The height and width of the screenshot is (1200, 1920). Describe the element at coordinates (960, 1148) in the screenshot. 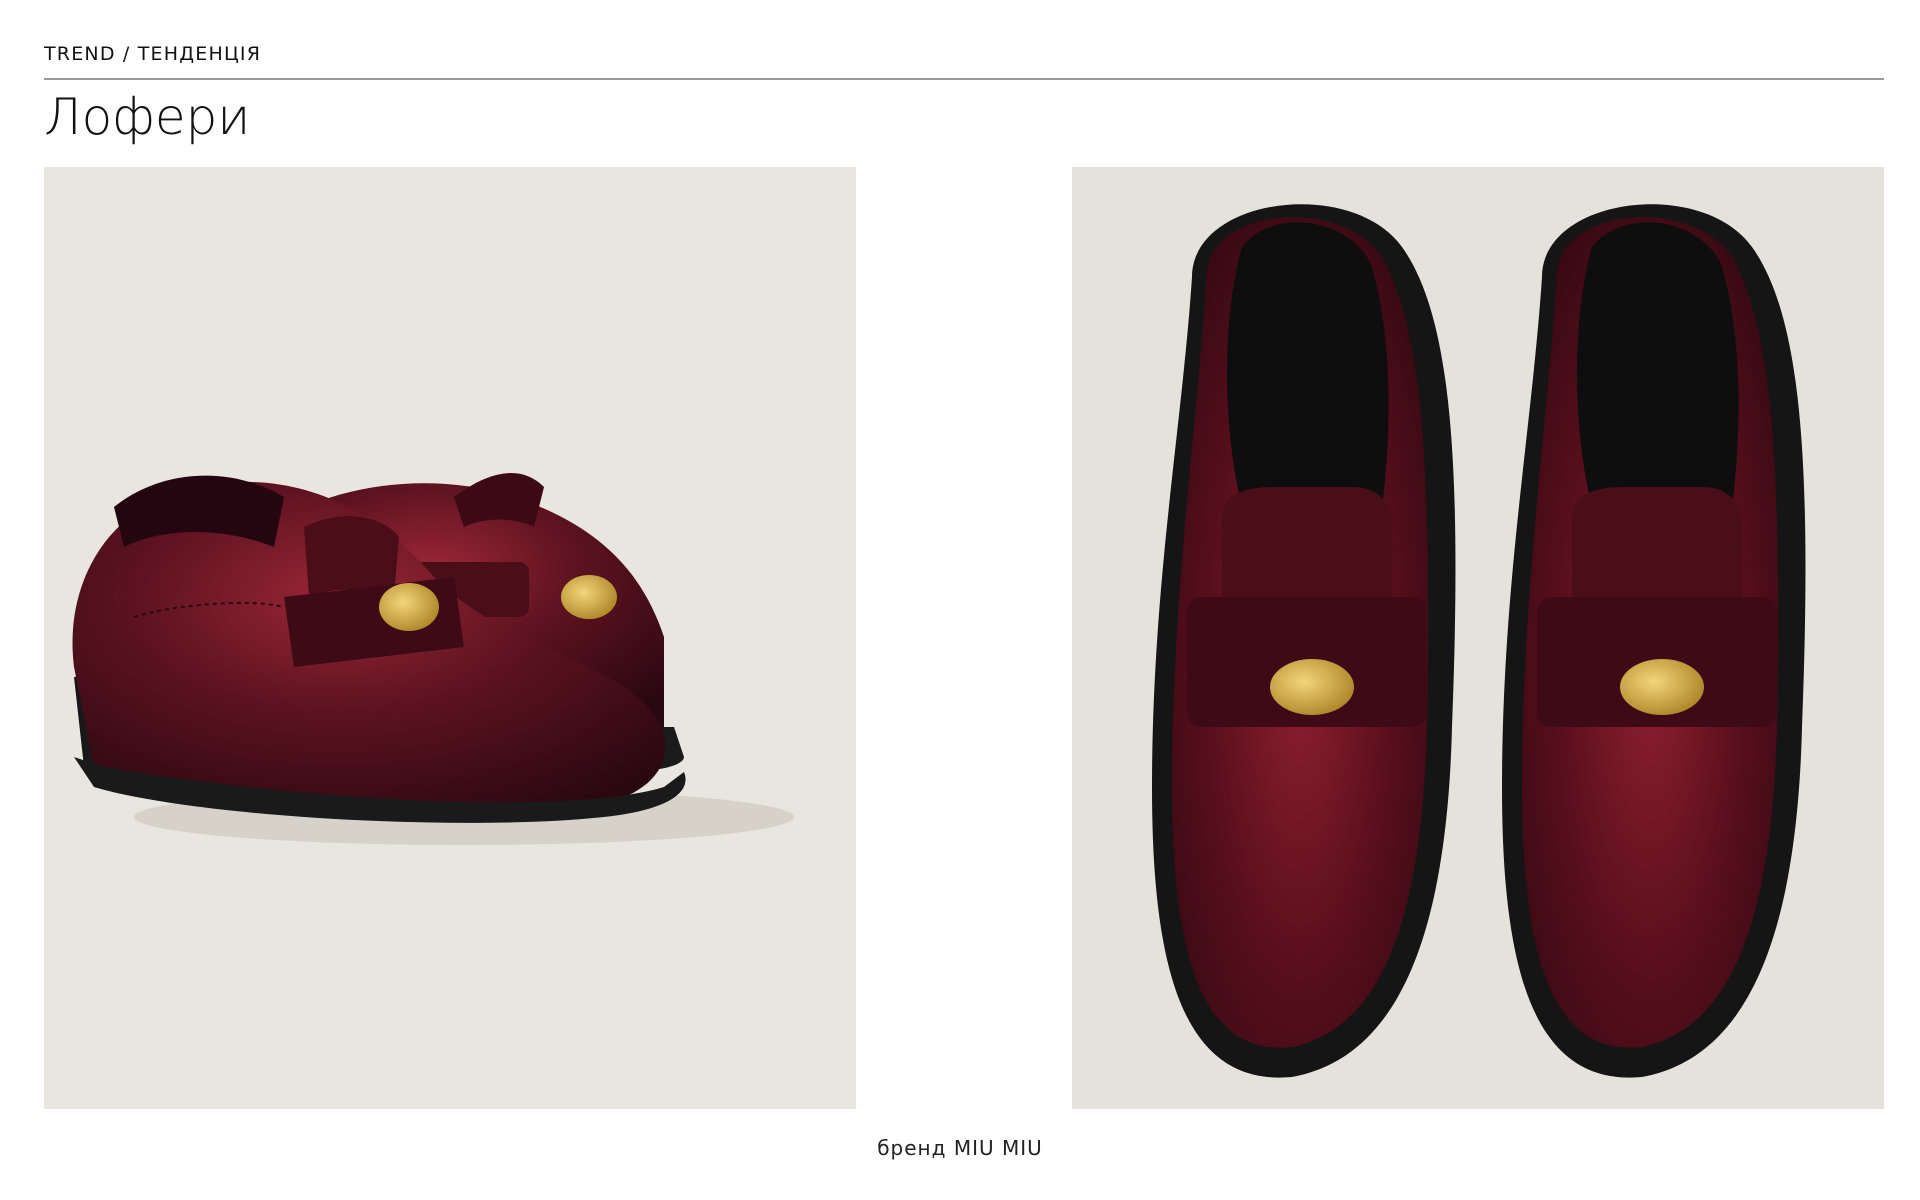

I see `brand-caption: бренд MIU MIU` at that location.